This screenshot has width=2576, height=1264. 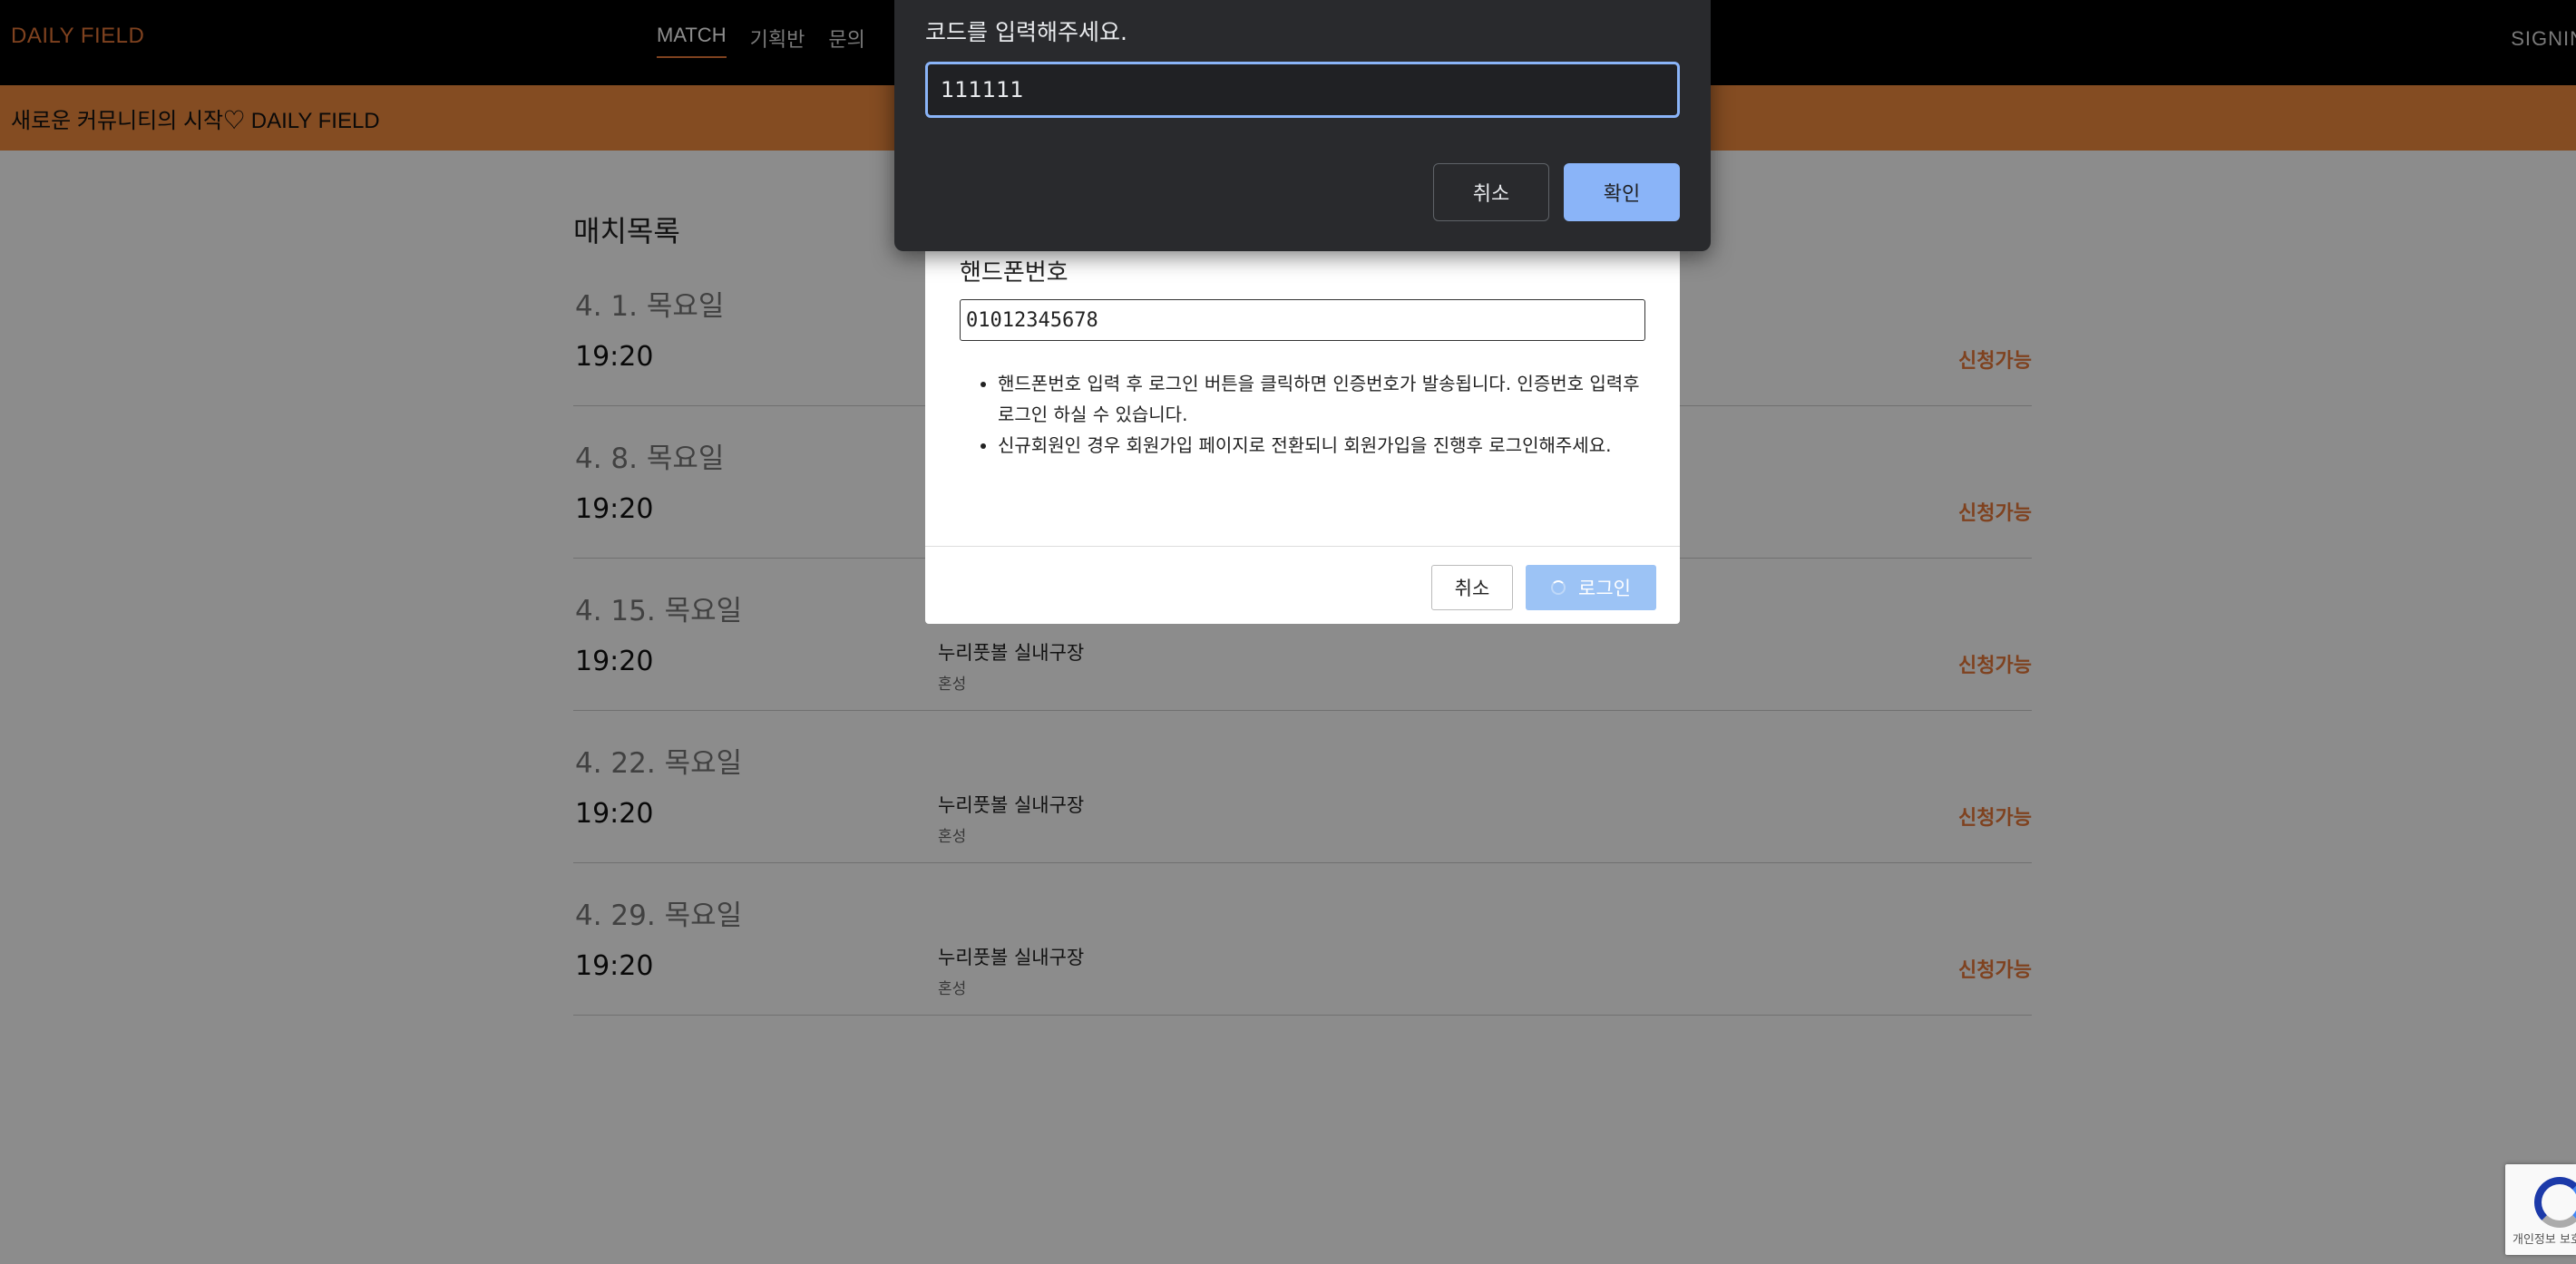 I want to click on prompt-message: 코드를 입력해주세요., so click(x=1026, y=32).